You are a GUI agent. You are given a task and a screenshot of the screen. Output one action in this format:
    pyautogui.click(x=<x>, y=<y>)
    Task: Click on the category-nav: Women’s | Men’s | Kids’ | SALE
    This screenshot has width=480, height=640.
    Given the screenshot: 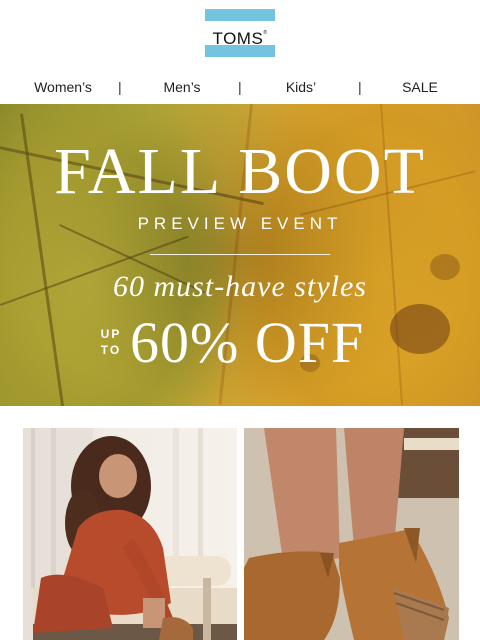 What is the action you would take?
    pyautogui.click(x=240, y=87)
    